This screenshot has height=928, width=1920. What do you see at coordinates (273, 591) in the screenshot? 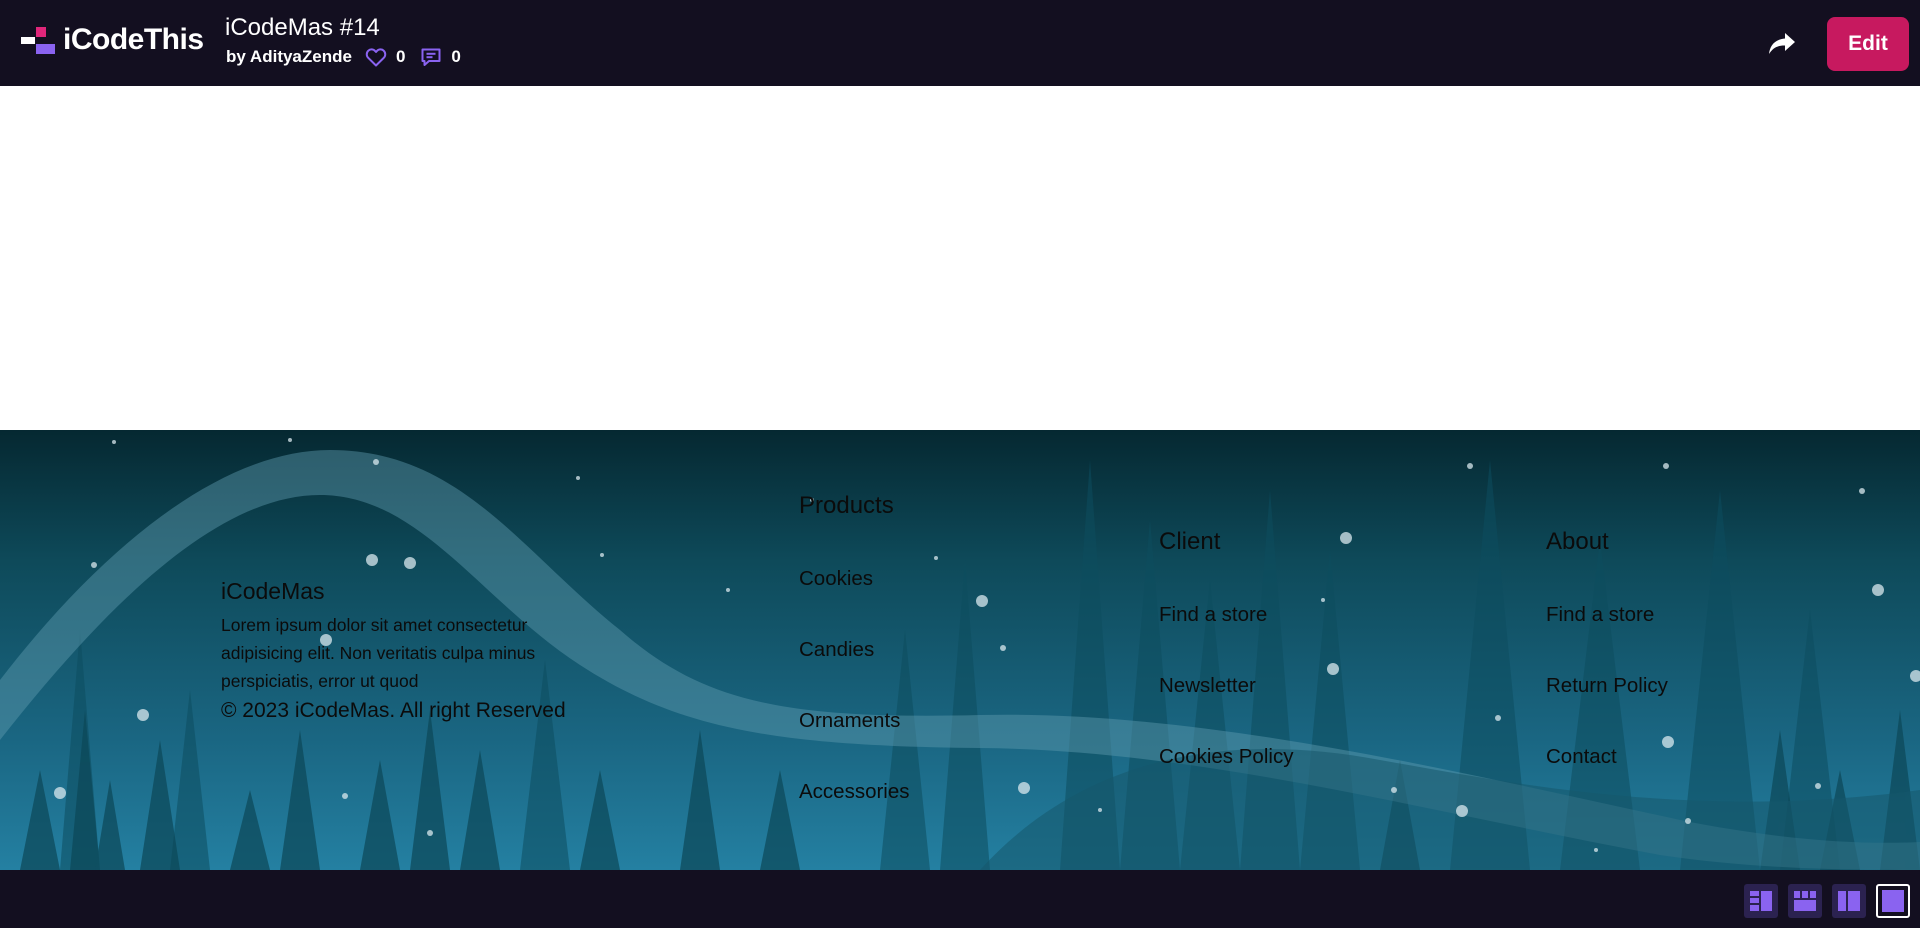
I see `footer-brand-title: iCodeMas` at bounding box center [273, 591].